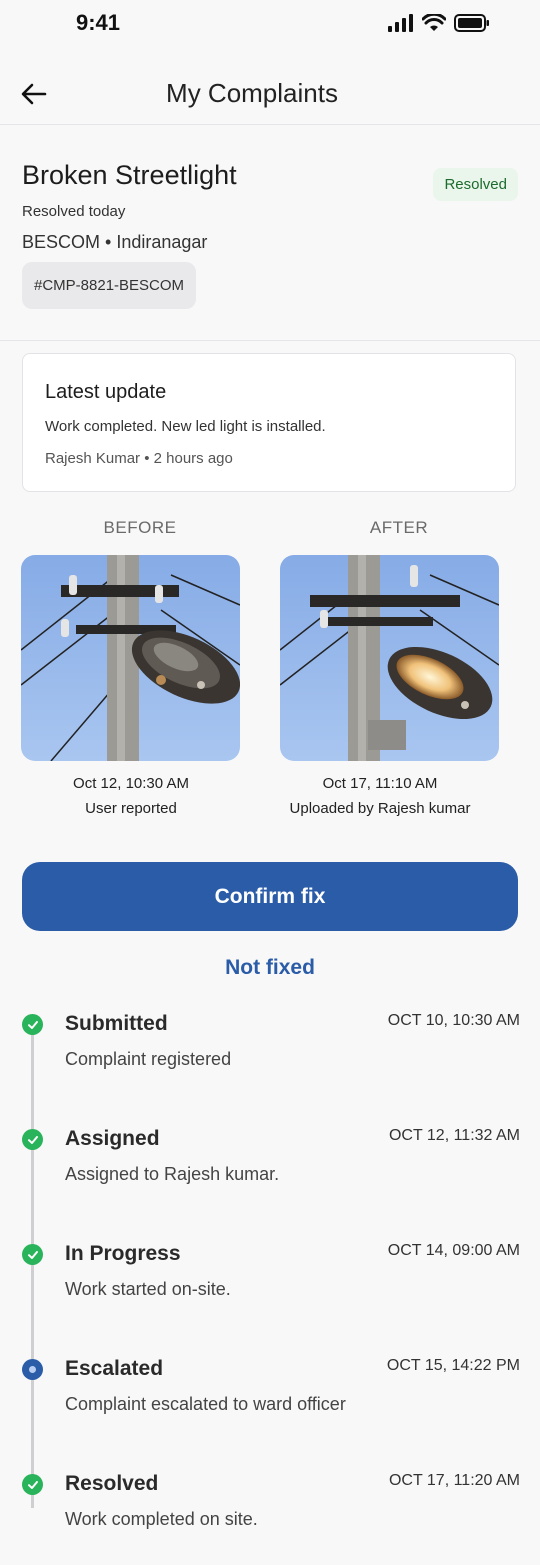 The width and height of the screenshot is (540, 1565). Describe the element at coordinates (453, 1020) in the screenshot. I see `timeline-time: OCT 10, 10:30 AM` at that location.